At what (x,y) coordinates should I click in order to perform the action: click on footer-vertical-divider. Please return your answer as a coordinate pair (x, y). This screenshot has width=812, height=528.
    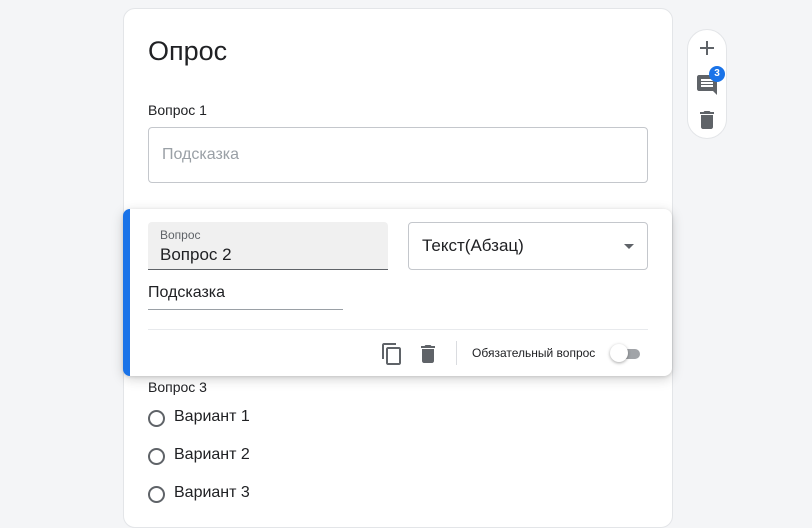
    Looking at the image, I should click on (456, 353).